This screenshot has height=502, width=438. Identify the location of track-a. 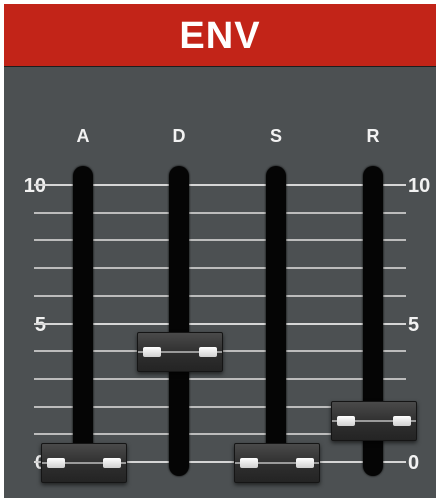
(83, 321).